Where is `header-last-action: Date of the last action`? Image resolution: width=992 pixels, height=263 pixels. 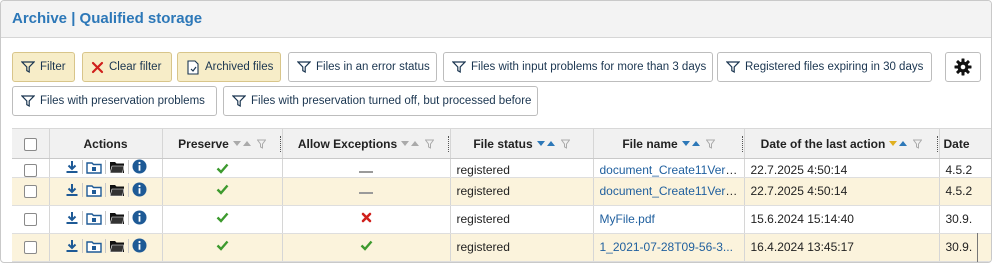 header-last-action: Date of the last action is located at coordinates (841, 143).